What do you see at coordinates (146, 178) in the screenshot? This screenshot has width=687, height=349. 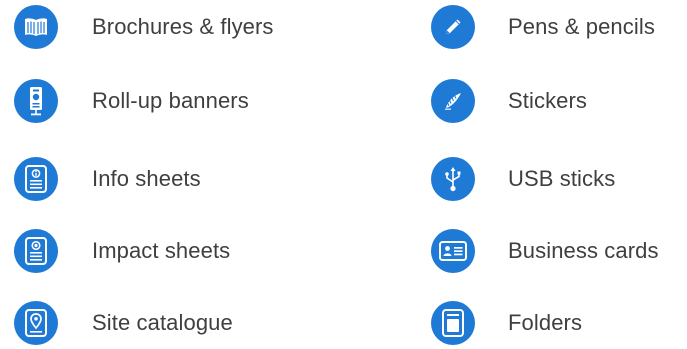 I see `list-item-label: Info sheets` at bounding box center [146, 178].